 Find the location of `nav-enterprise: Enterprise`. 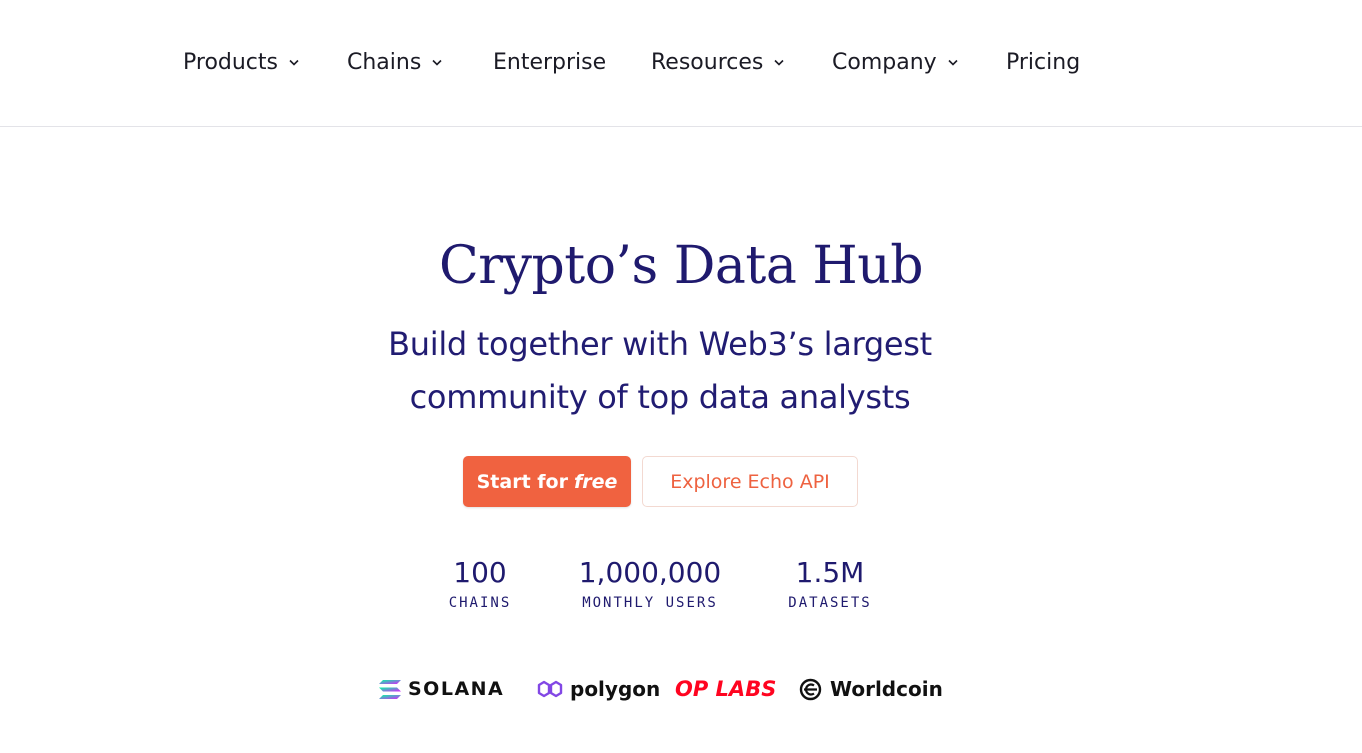

nav-enterprise: Enterprise is located at coordinates (549, 62).